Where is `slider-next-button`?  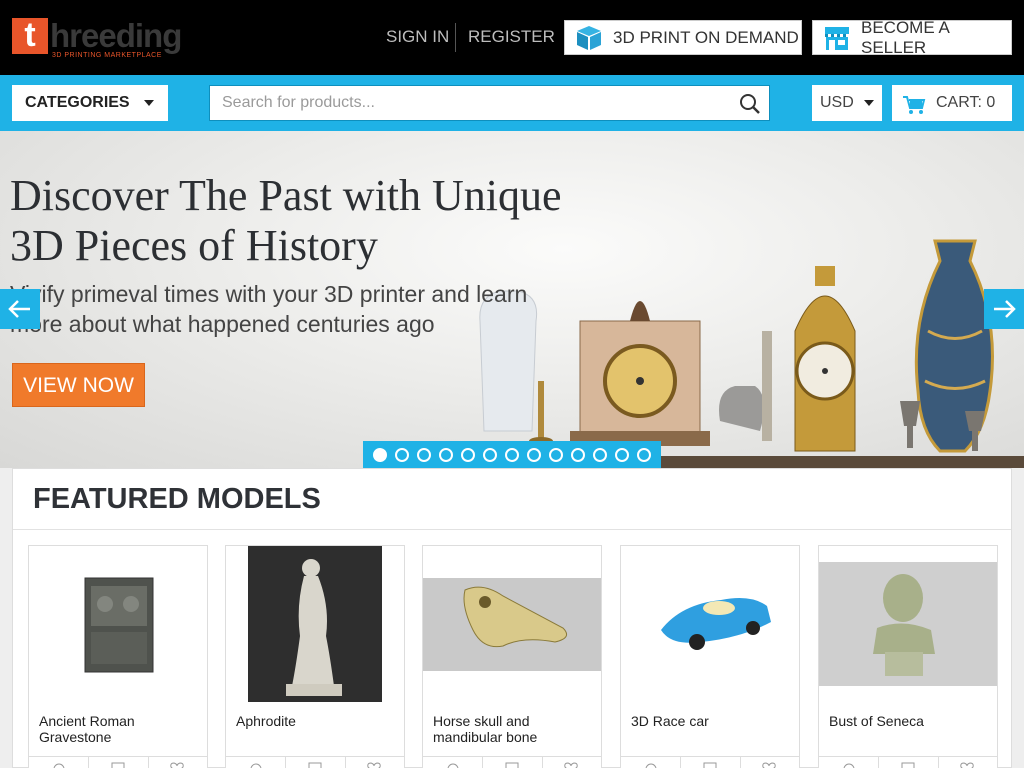 slider-next-button is located at coordinates (1004, 309).